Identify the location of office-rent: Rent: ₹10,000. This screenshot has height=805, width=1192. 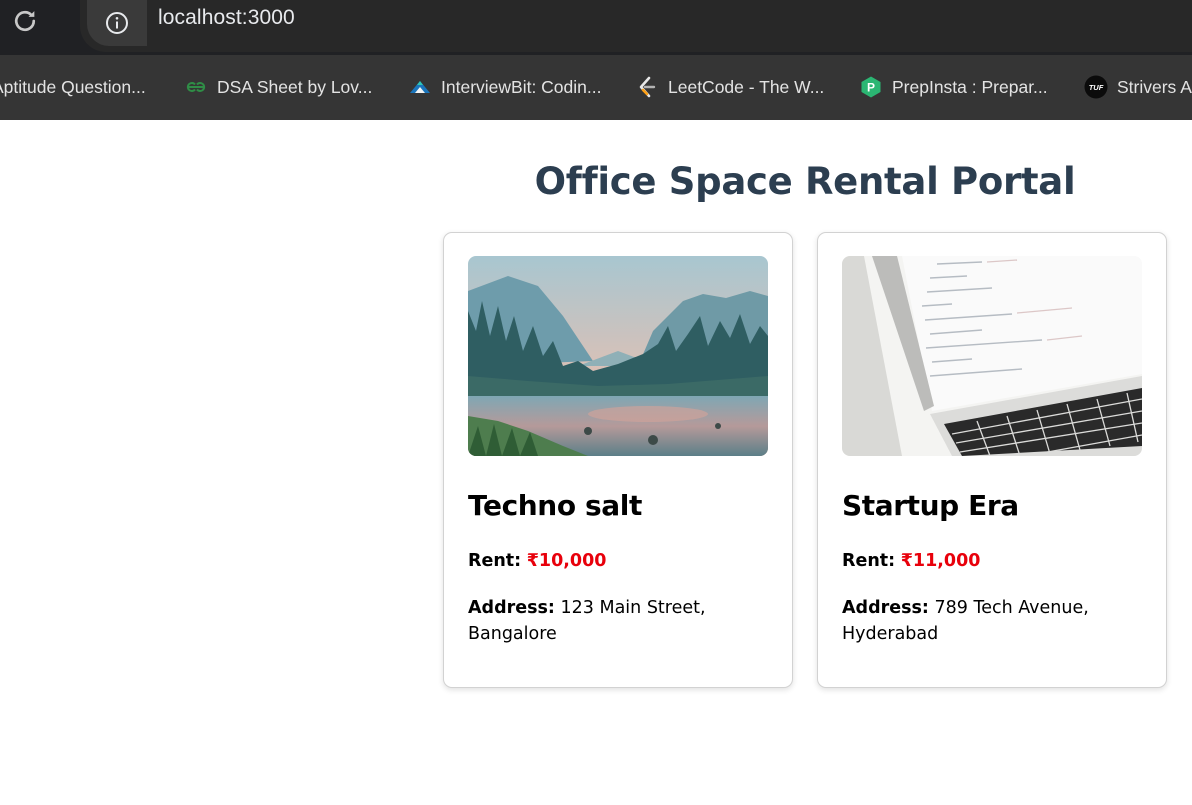
(537, 561).